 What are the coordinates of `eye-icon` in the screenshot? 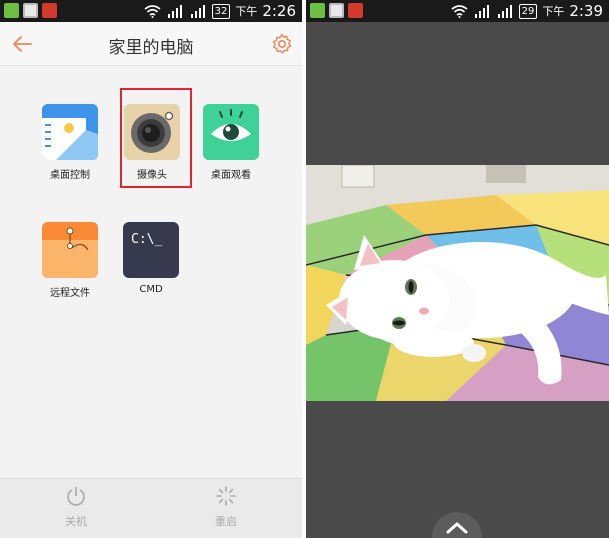 It's located at (231, 132).